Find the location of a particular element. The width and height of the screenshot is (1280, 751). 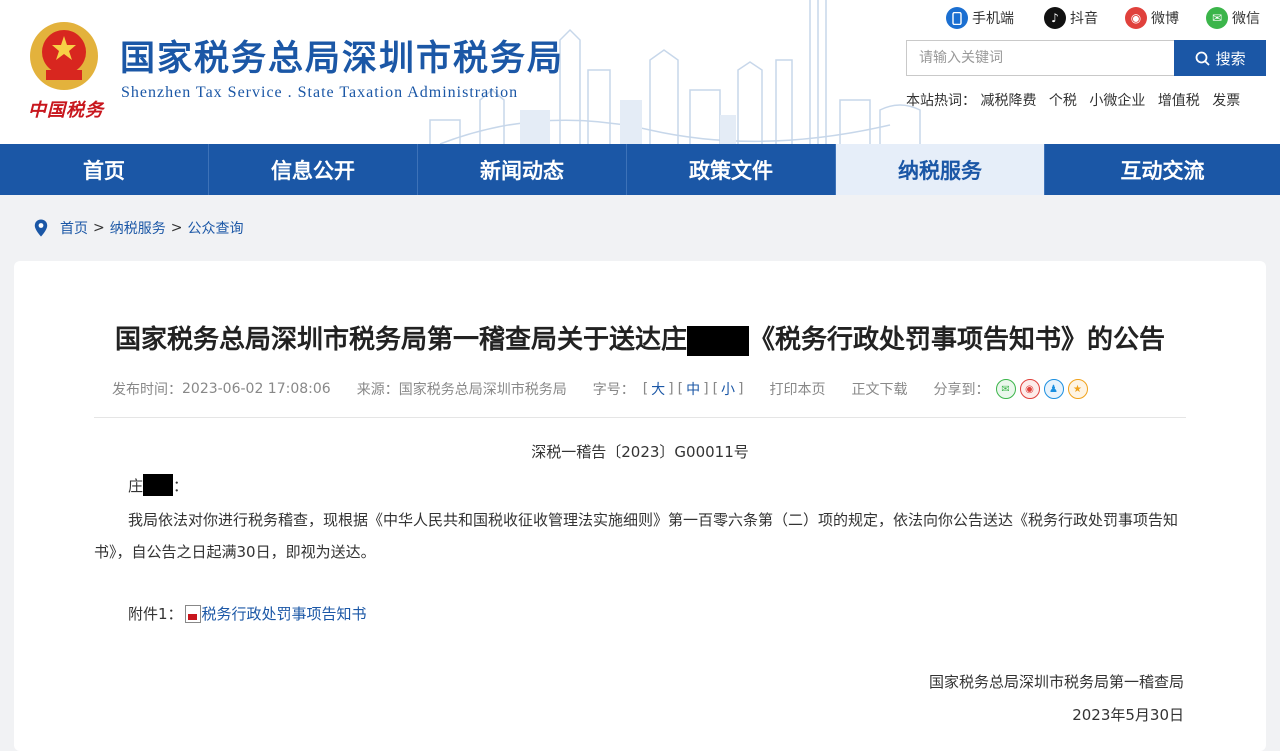

source-value: 国家税务总局深圳市税务局 is located at coordinates (482, 390).